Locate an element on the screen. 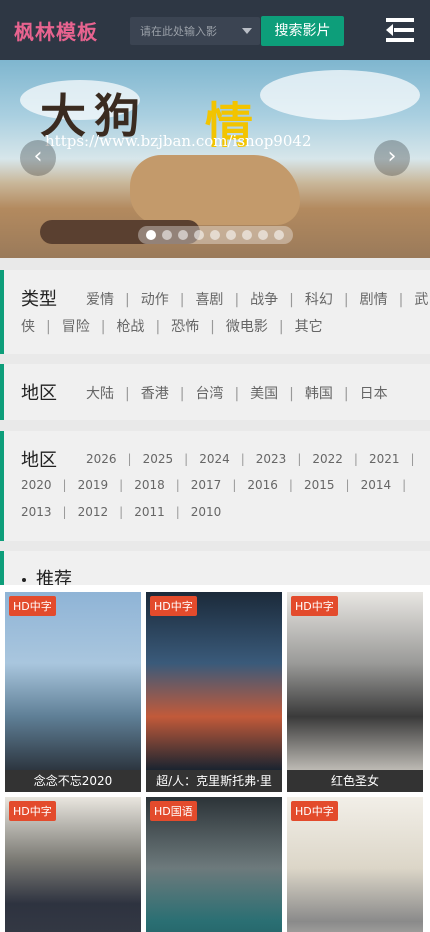 The image size is (430, 932). region-title: 地区 is located at coordinates (39, 393).